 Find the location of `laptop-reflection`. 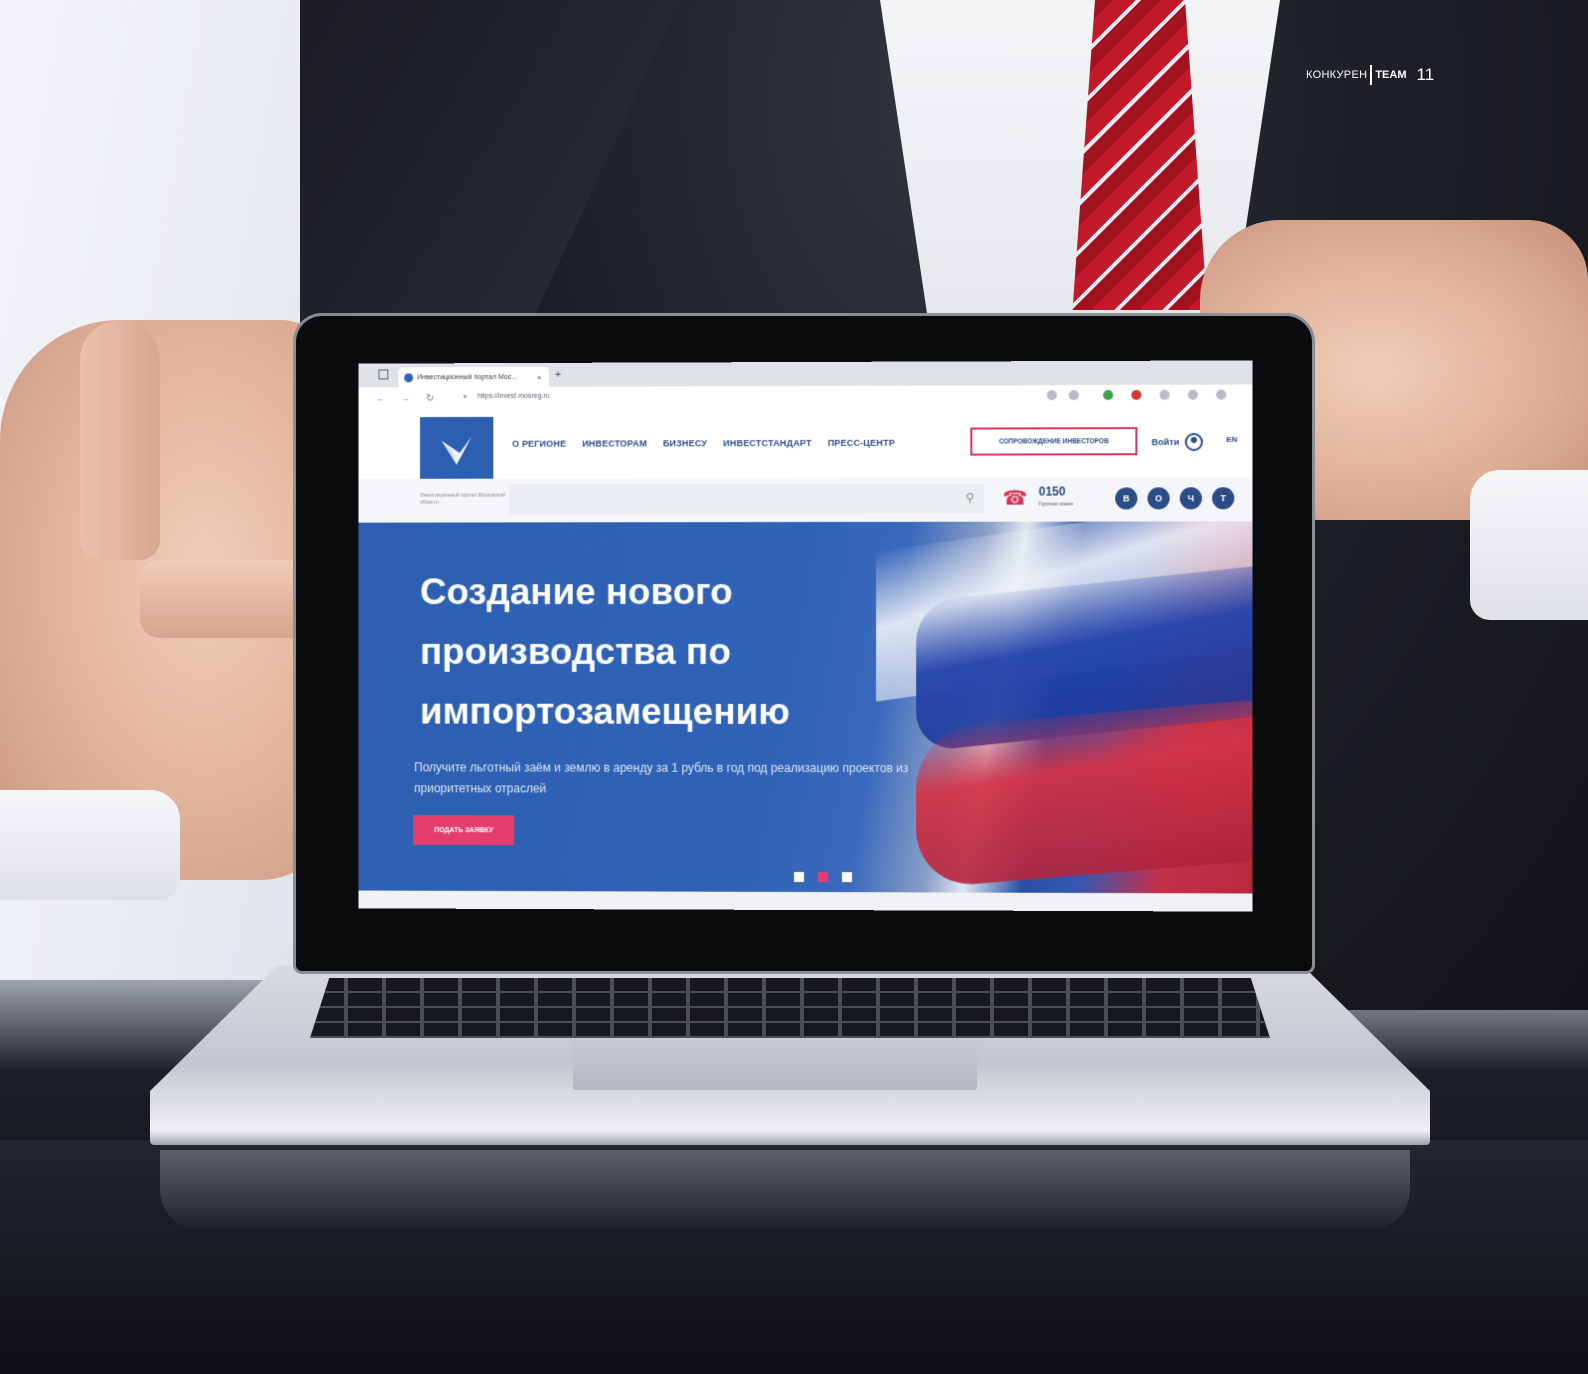

laptop-reflection is located at coordinates (785, 1190).